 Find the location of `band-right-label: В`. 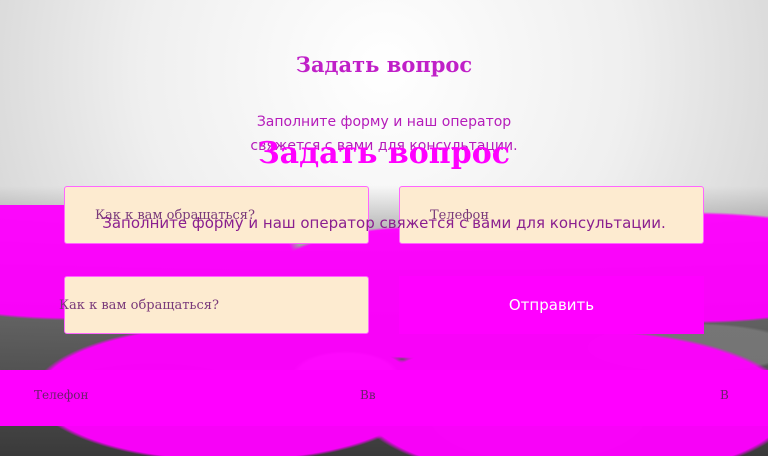

band-right-label: В is located at coordinates (724, 395).